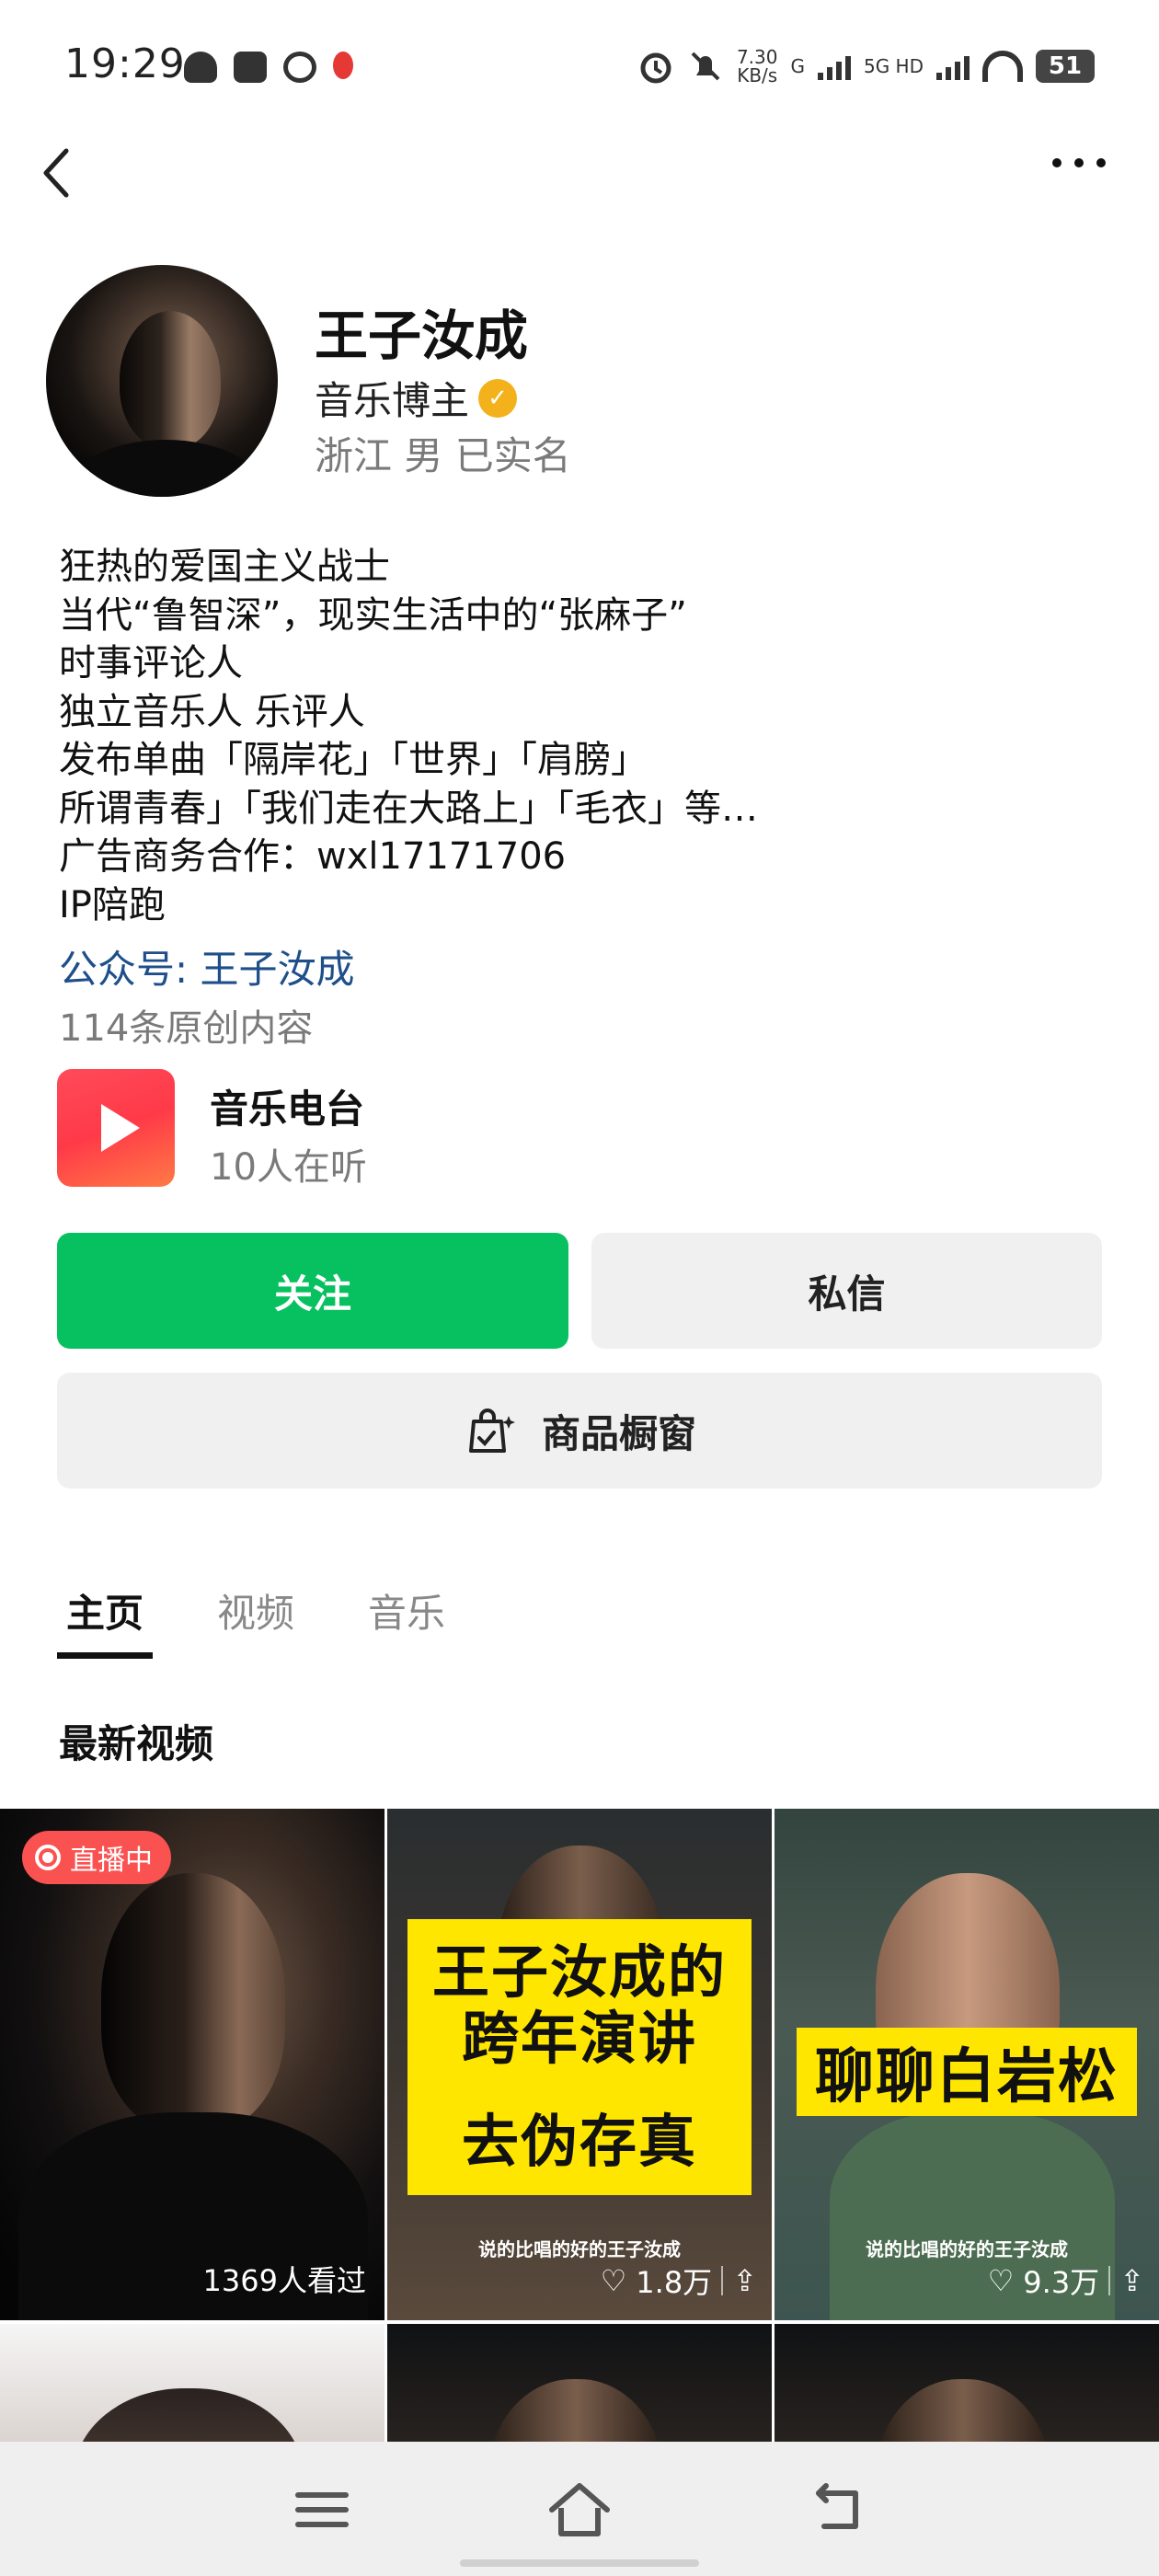 The width and height of the screenshot is (1159, 2576). What do you see at coordinates (48, 1857) in the screenshot?
I see `live-icon` at bounding box center [48, 1857].